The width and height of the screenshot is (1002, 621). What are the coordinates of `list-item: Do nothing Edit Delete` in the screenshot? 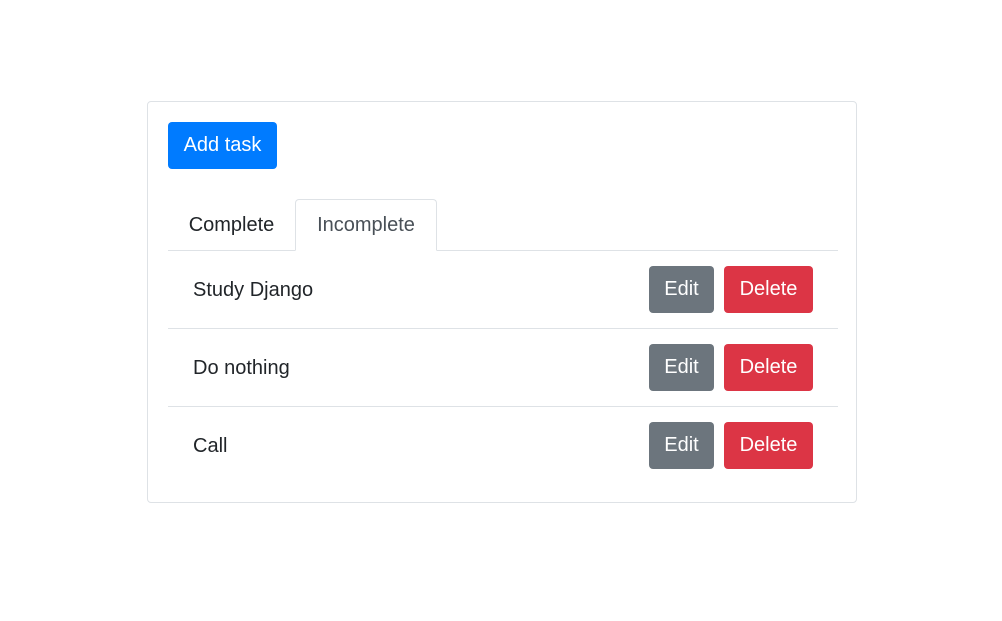 It's located at (503, 368).